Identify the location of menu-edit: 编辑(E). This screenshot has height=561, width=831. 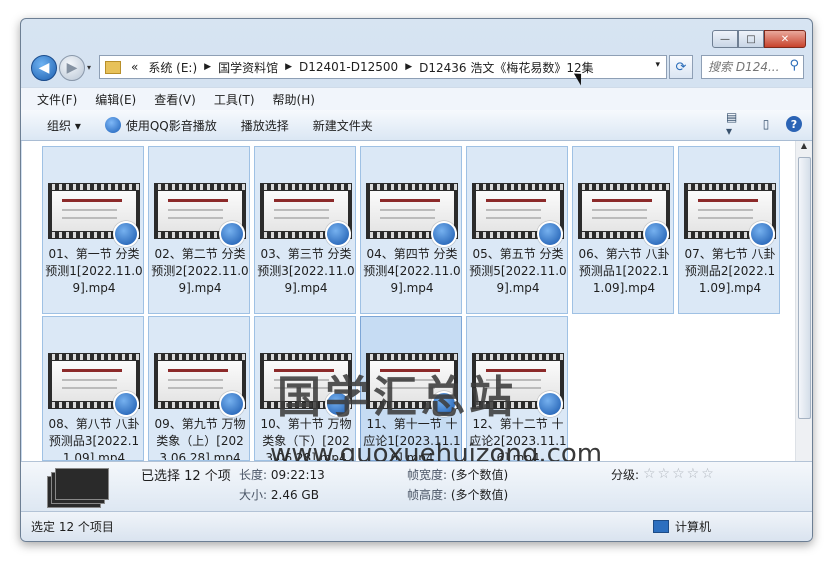
(115, 99).